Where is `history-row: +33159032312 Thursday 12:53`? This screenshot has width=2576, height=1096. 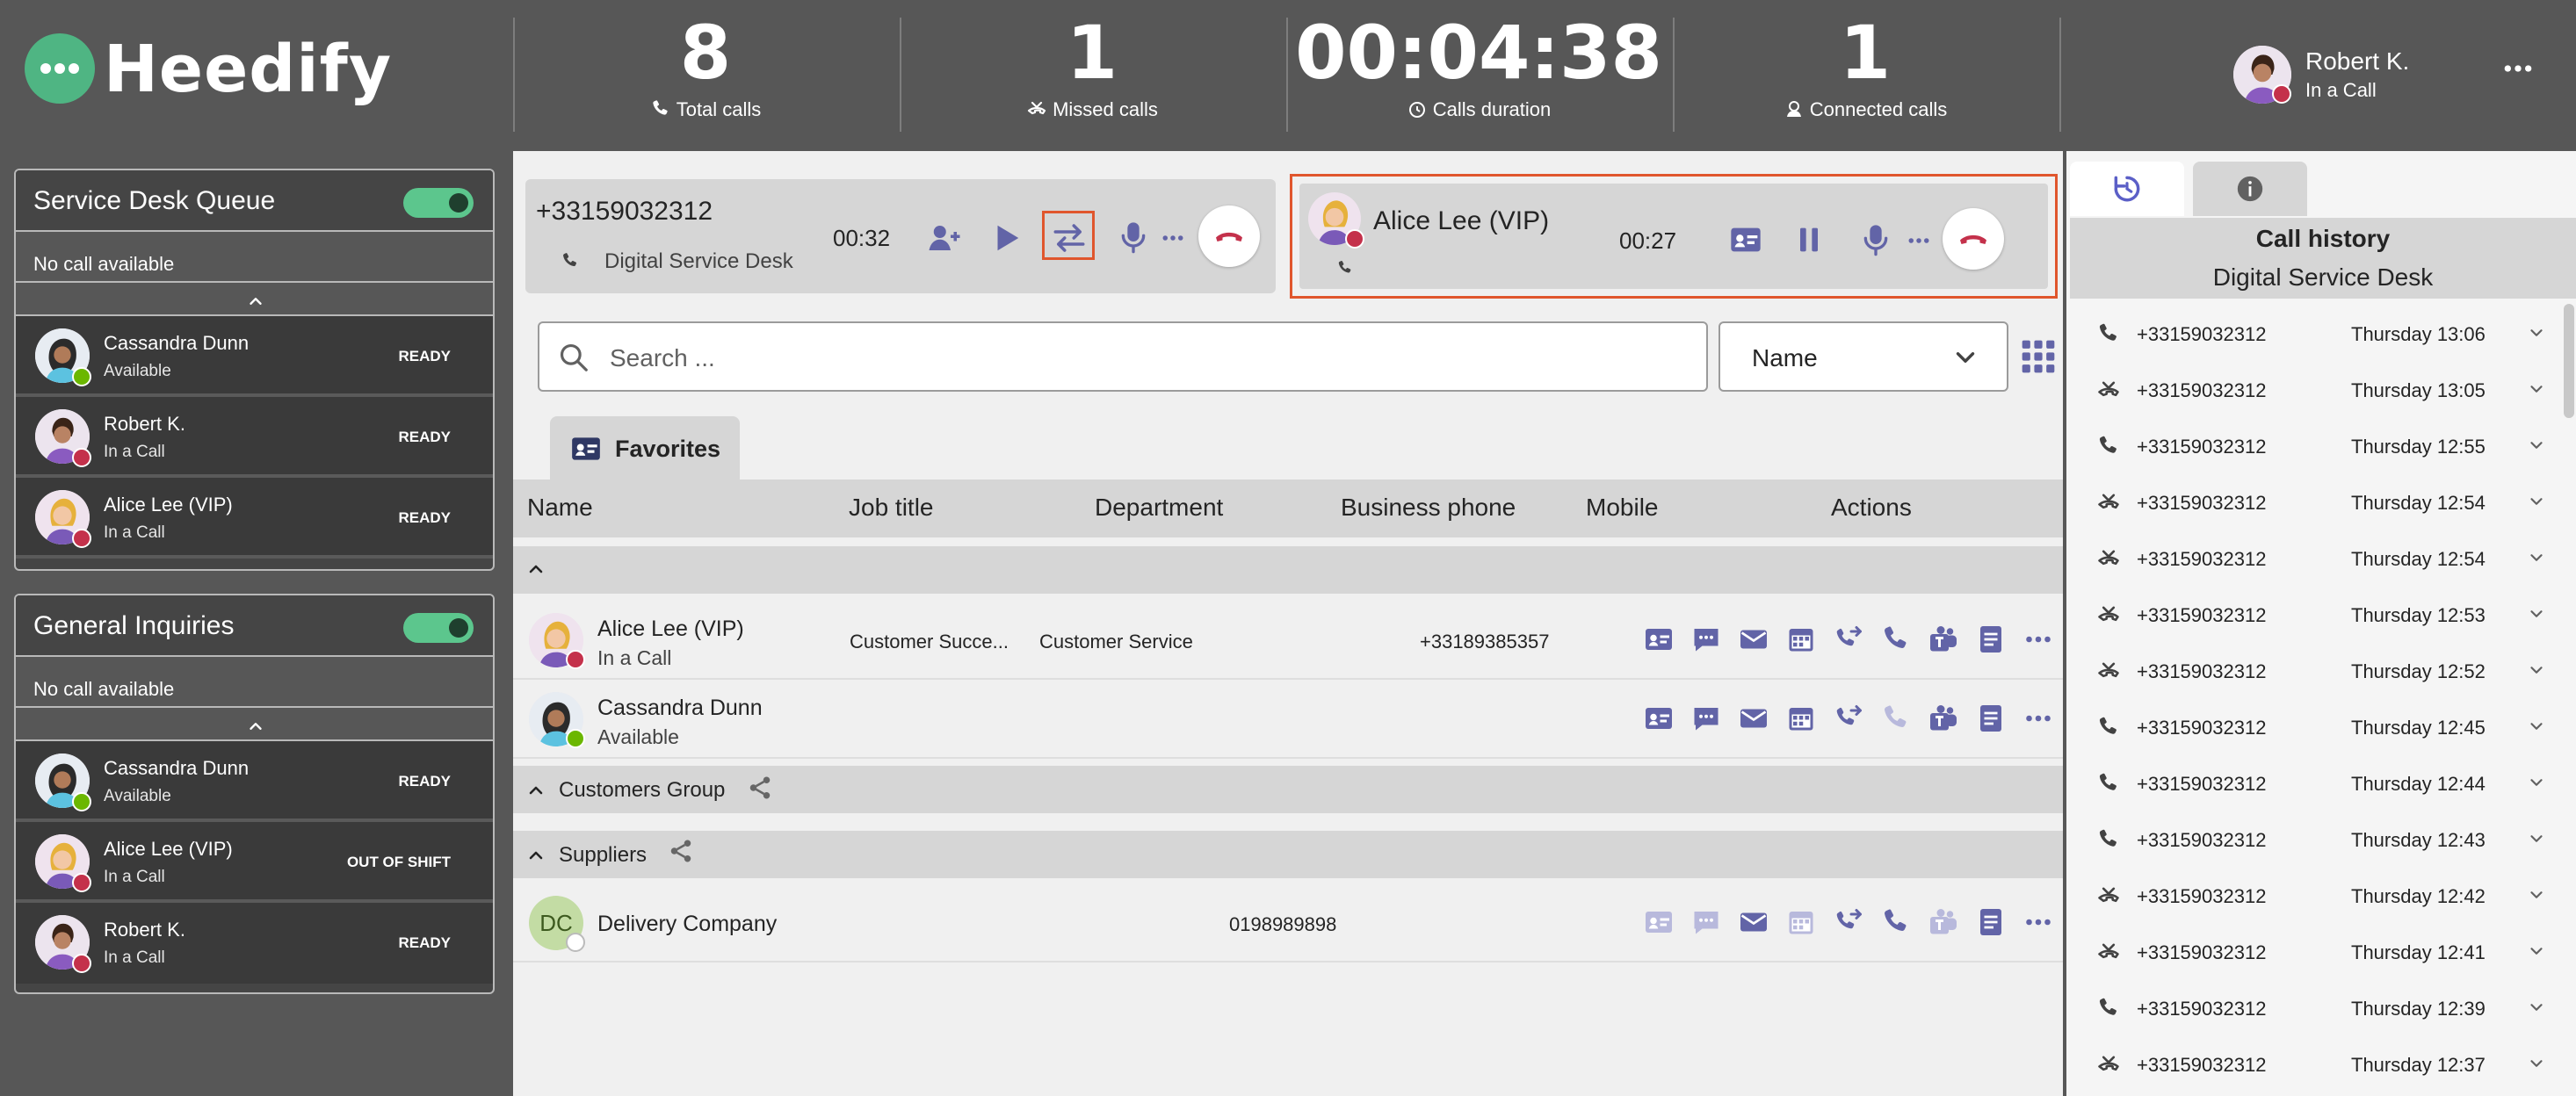 history-row: +33159032312 Thursday 12:53 is located at coordinates (2317, 616).